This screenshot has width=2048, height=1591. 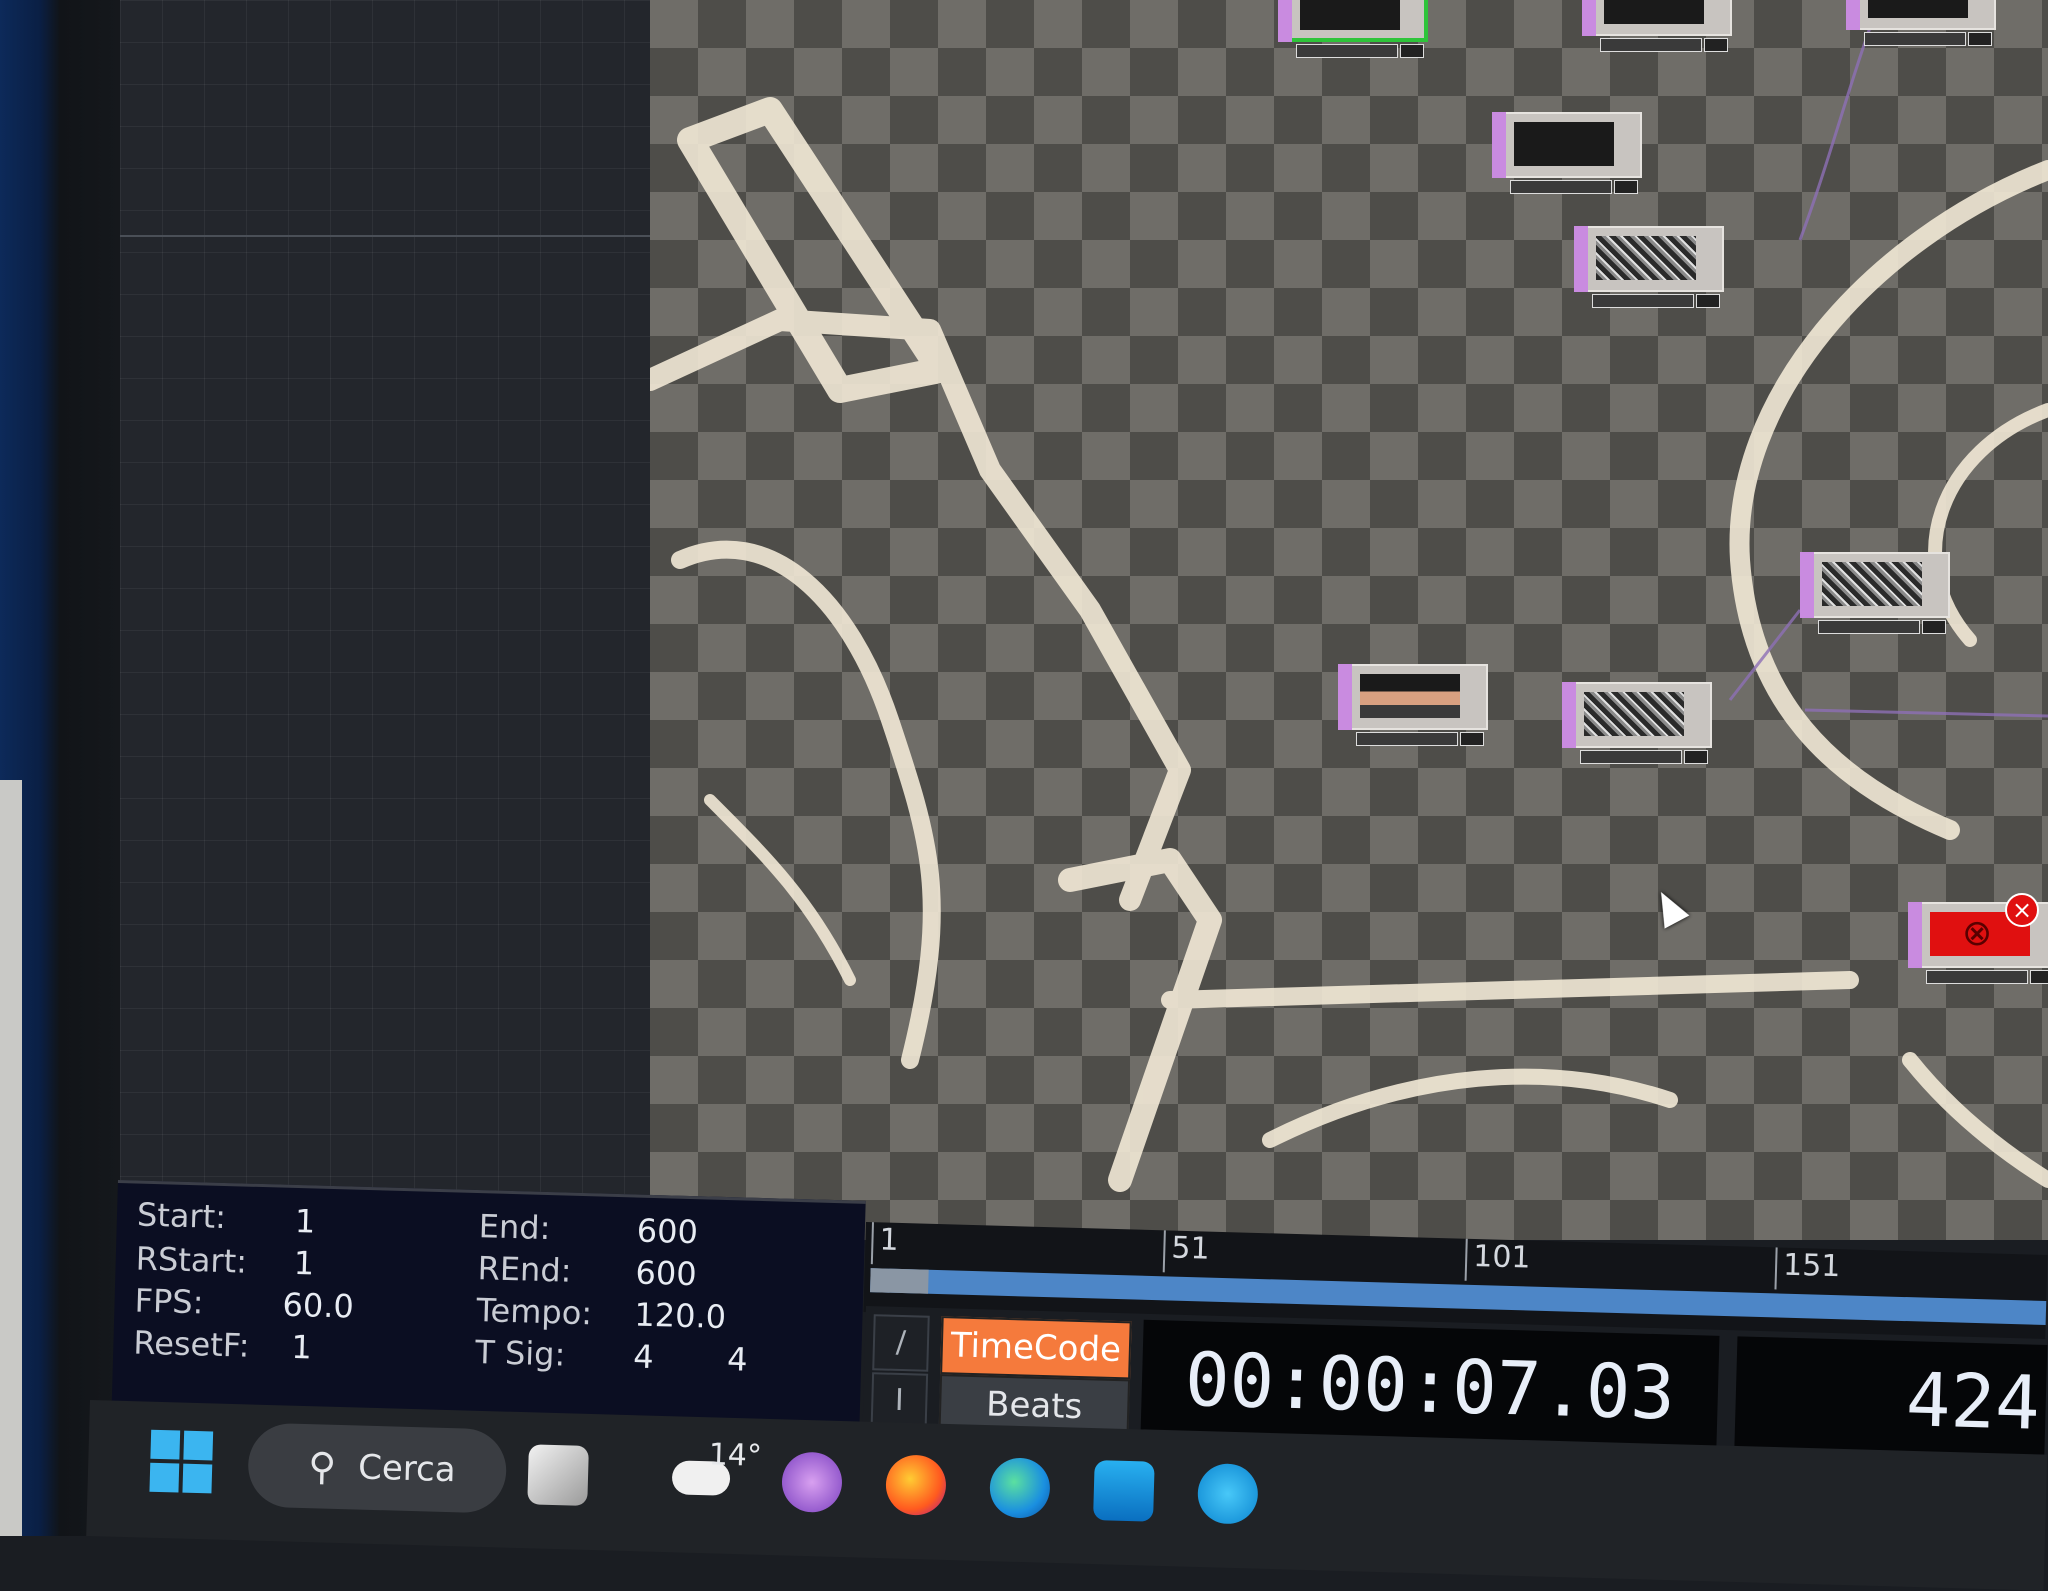 What do you see at coordinates (1036, 1348) in the screenshot?
I see `timecode-mode-button: TimeCode` at bounding box center [1036, 1348].